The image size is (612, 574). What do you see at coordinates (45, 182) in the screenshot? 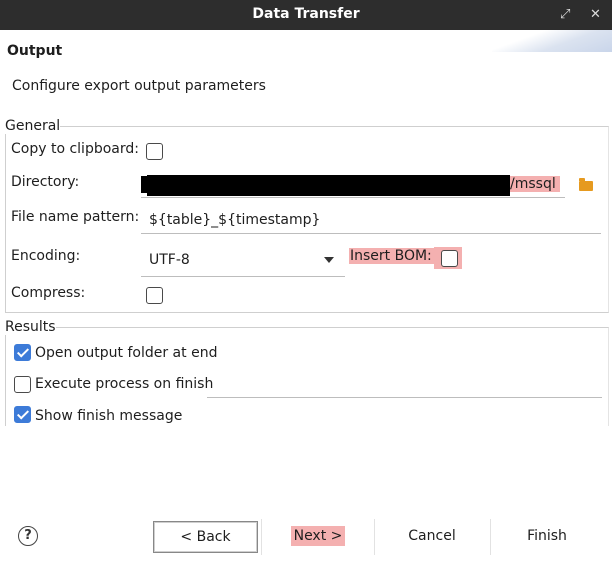
I see `directory-label: Directory:` at bounding box center [45, 182].